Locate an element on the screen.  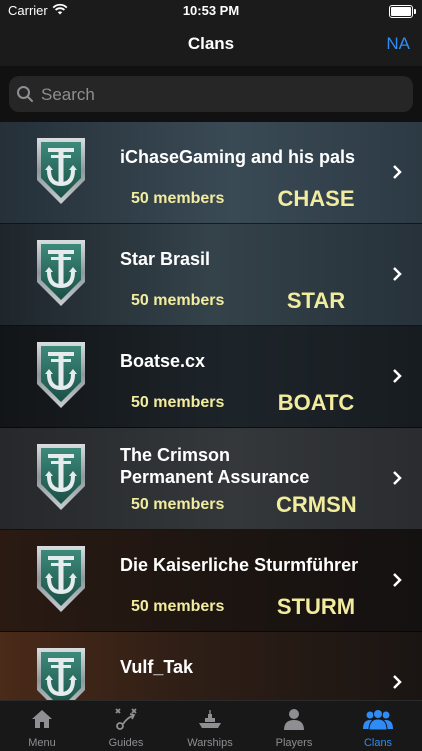
clan-row: Boatse.cx 50 members BOATC is located at coordinates (211, 377).